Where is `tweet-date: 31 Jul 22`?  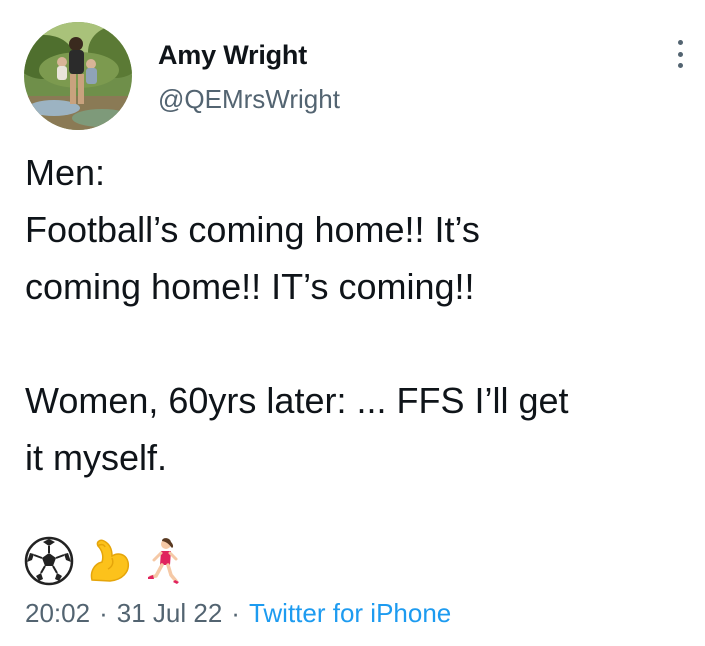
tweet-date: 31 Jul 22 is located at coordinates (170, 613).